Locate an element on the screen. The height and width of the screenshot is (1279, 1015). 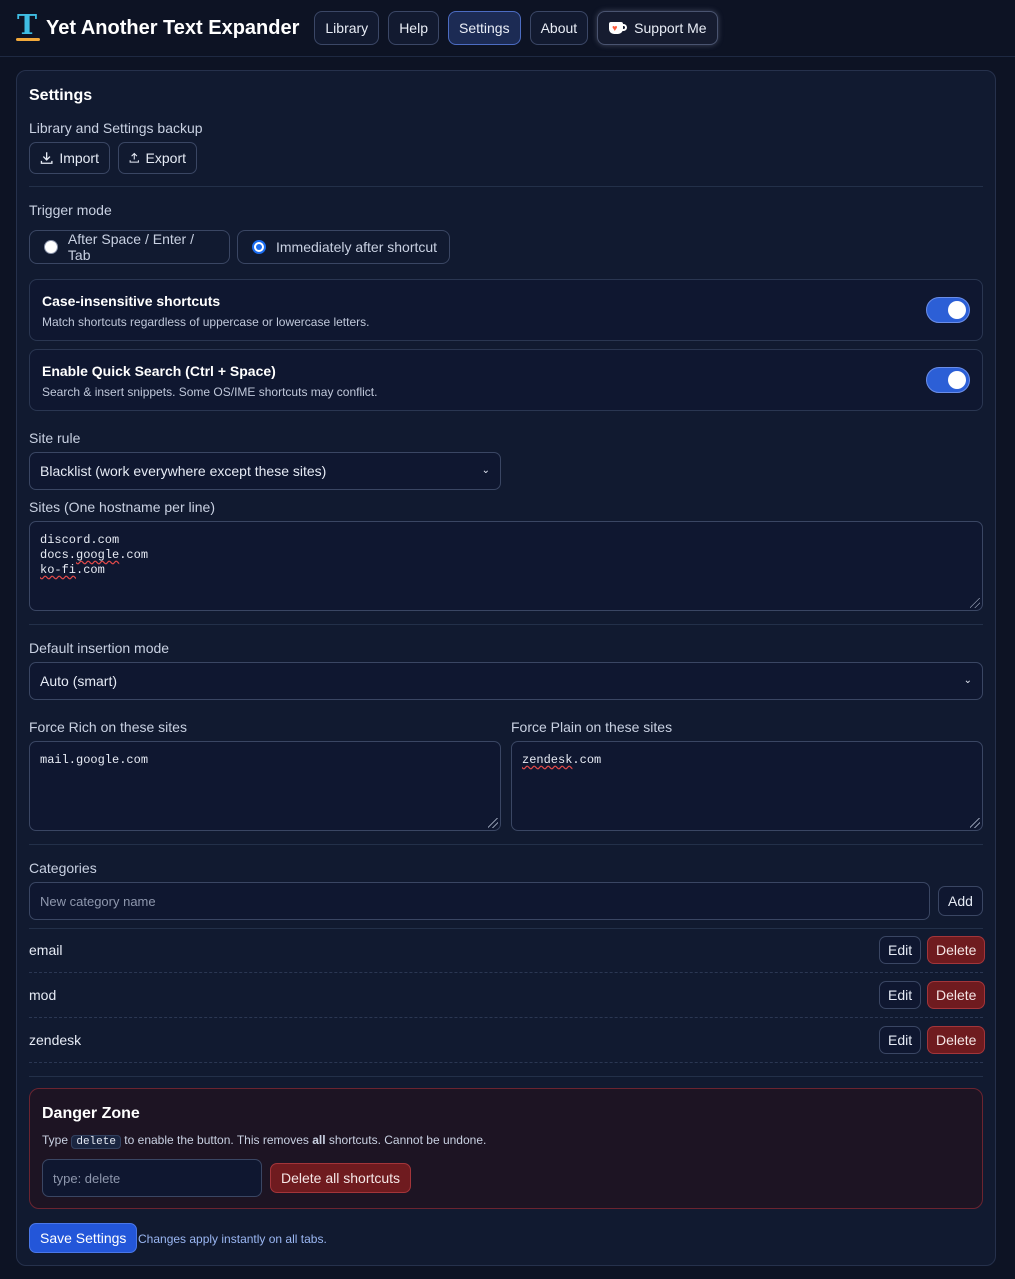
sites-textarea: discord.com docs.google.com ko-fi.com is located at coordinates (506, 566).